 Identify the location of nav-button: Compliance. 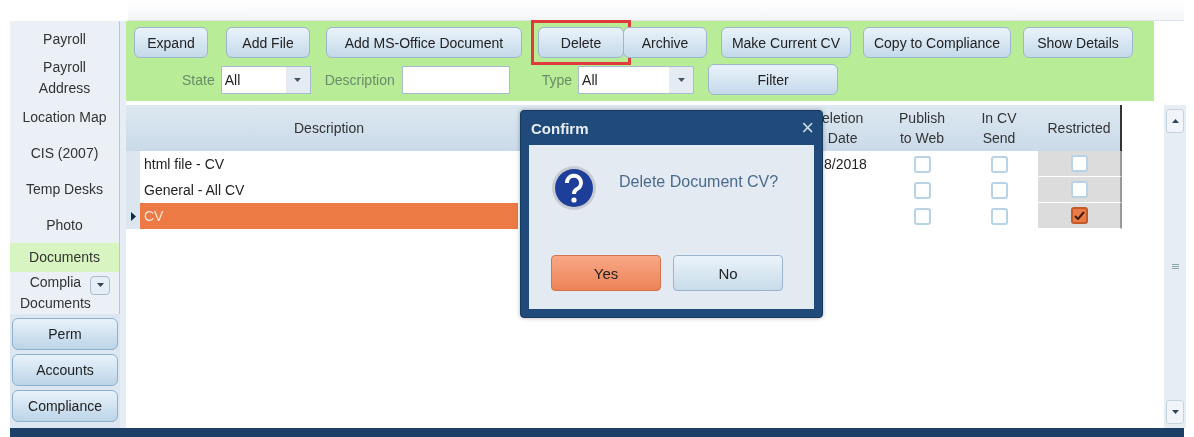
(65, 406).